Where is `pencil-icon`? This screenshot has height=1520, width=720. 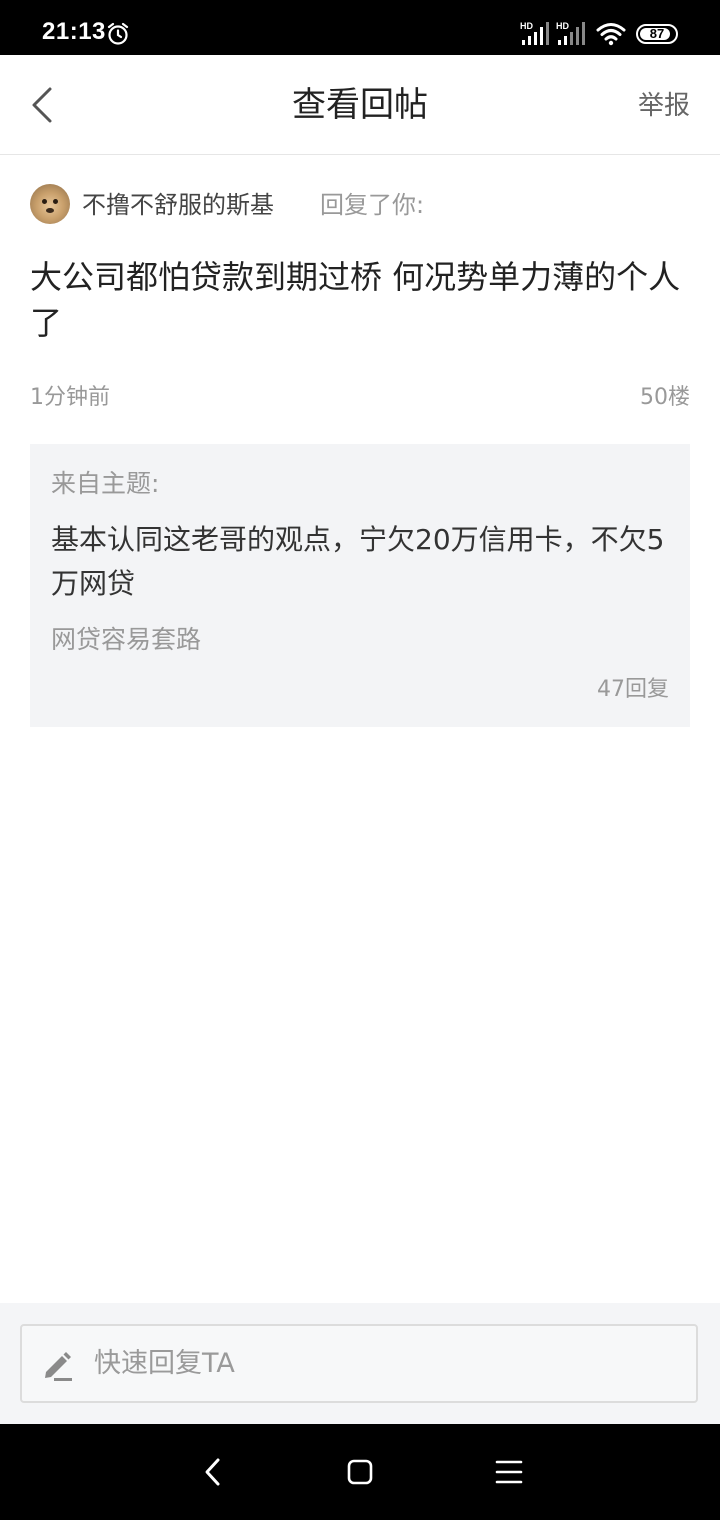 pencil-icon is located at coordinates (58, 1366).